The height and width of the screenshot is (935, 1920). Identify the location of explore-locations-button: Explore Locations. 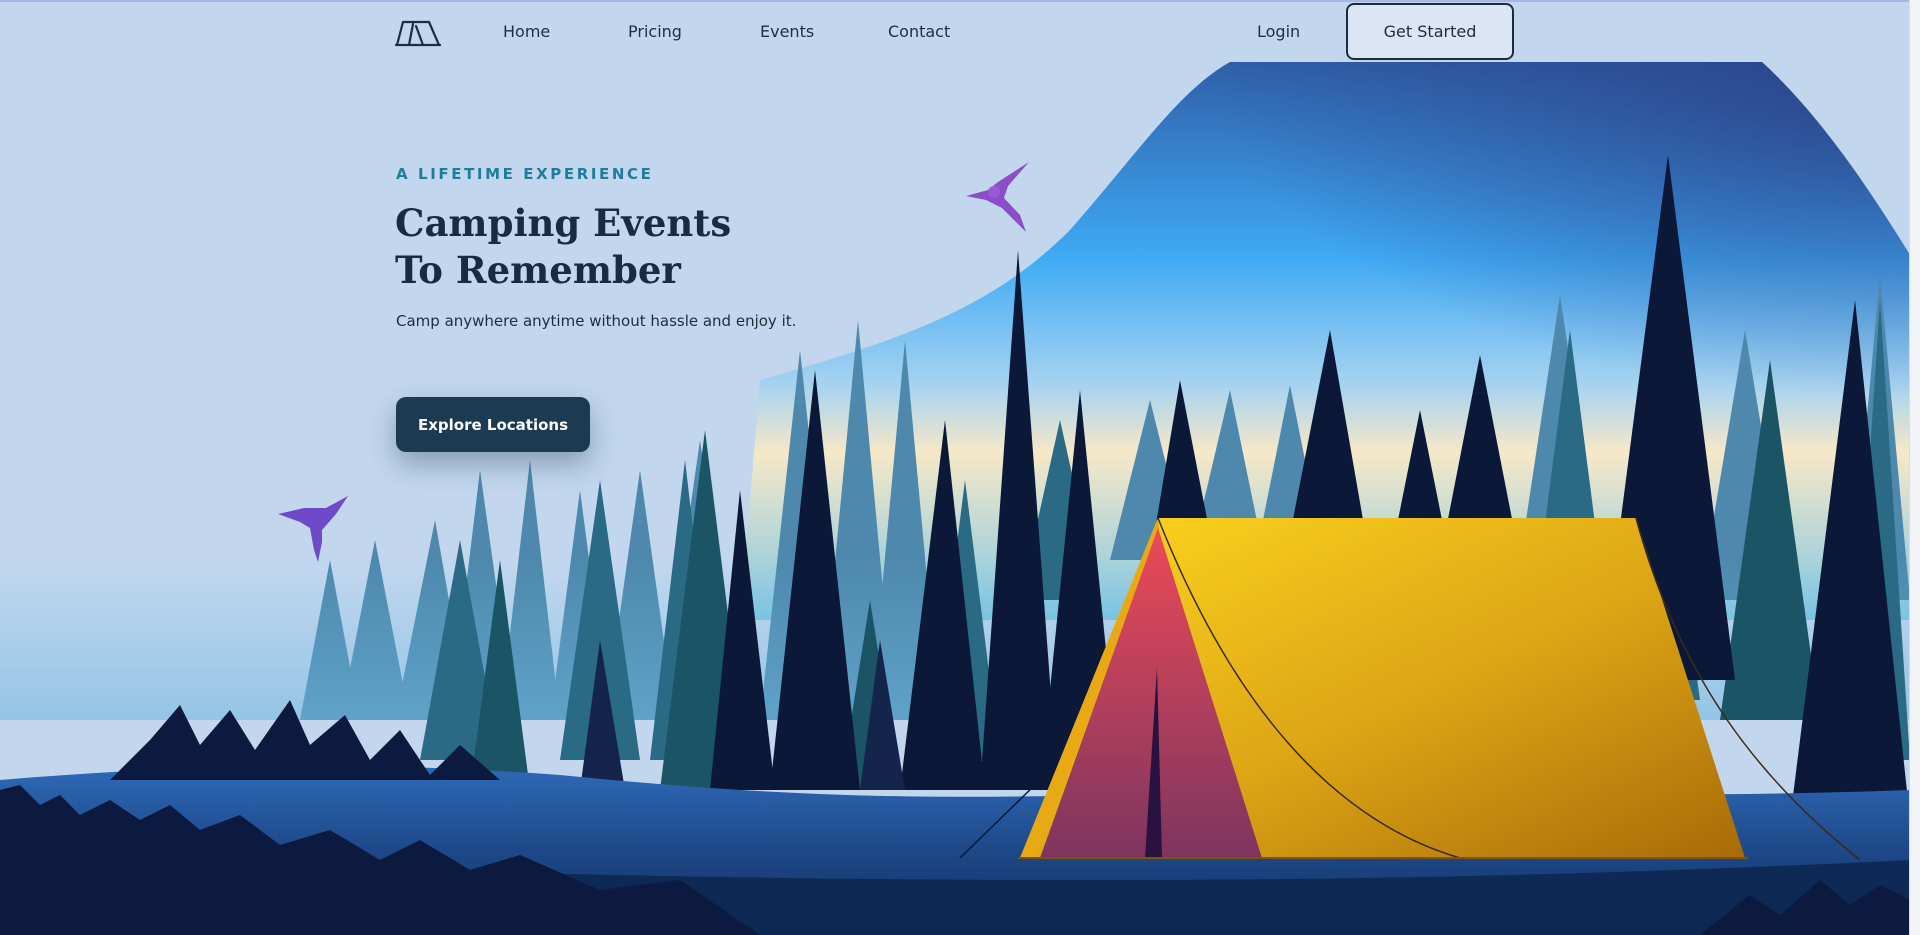
(493, 424).